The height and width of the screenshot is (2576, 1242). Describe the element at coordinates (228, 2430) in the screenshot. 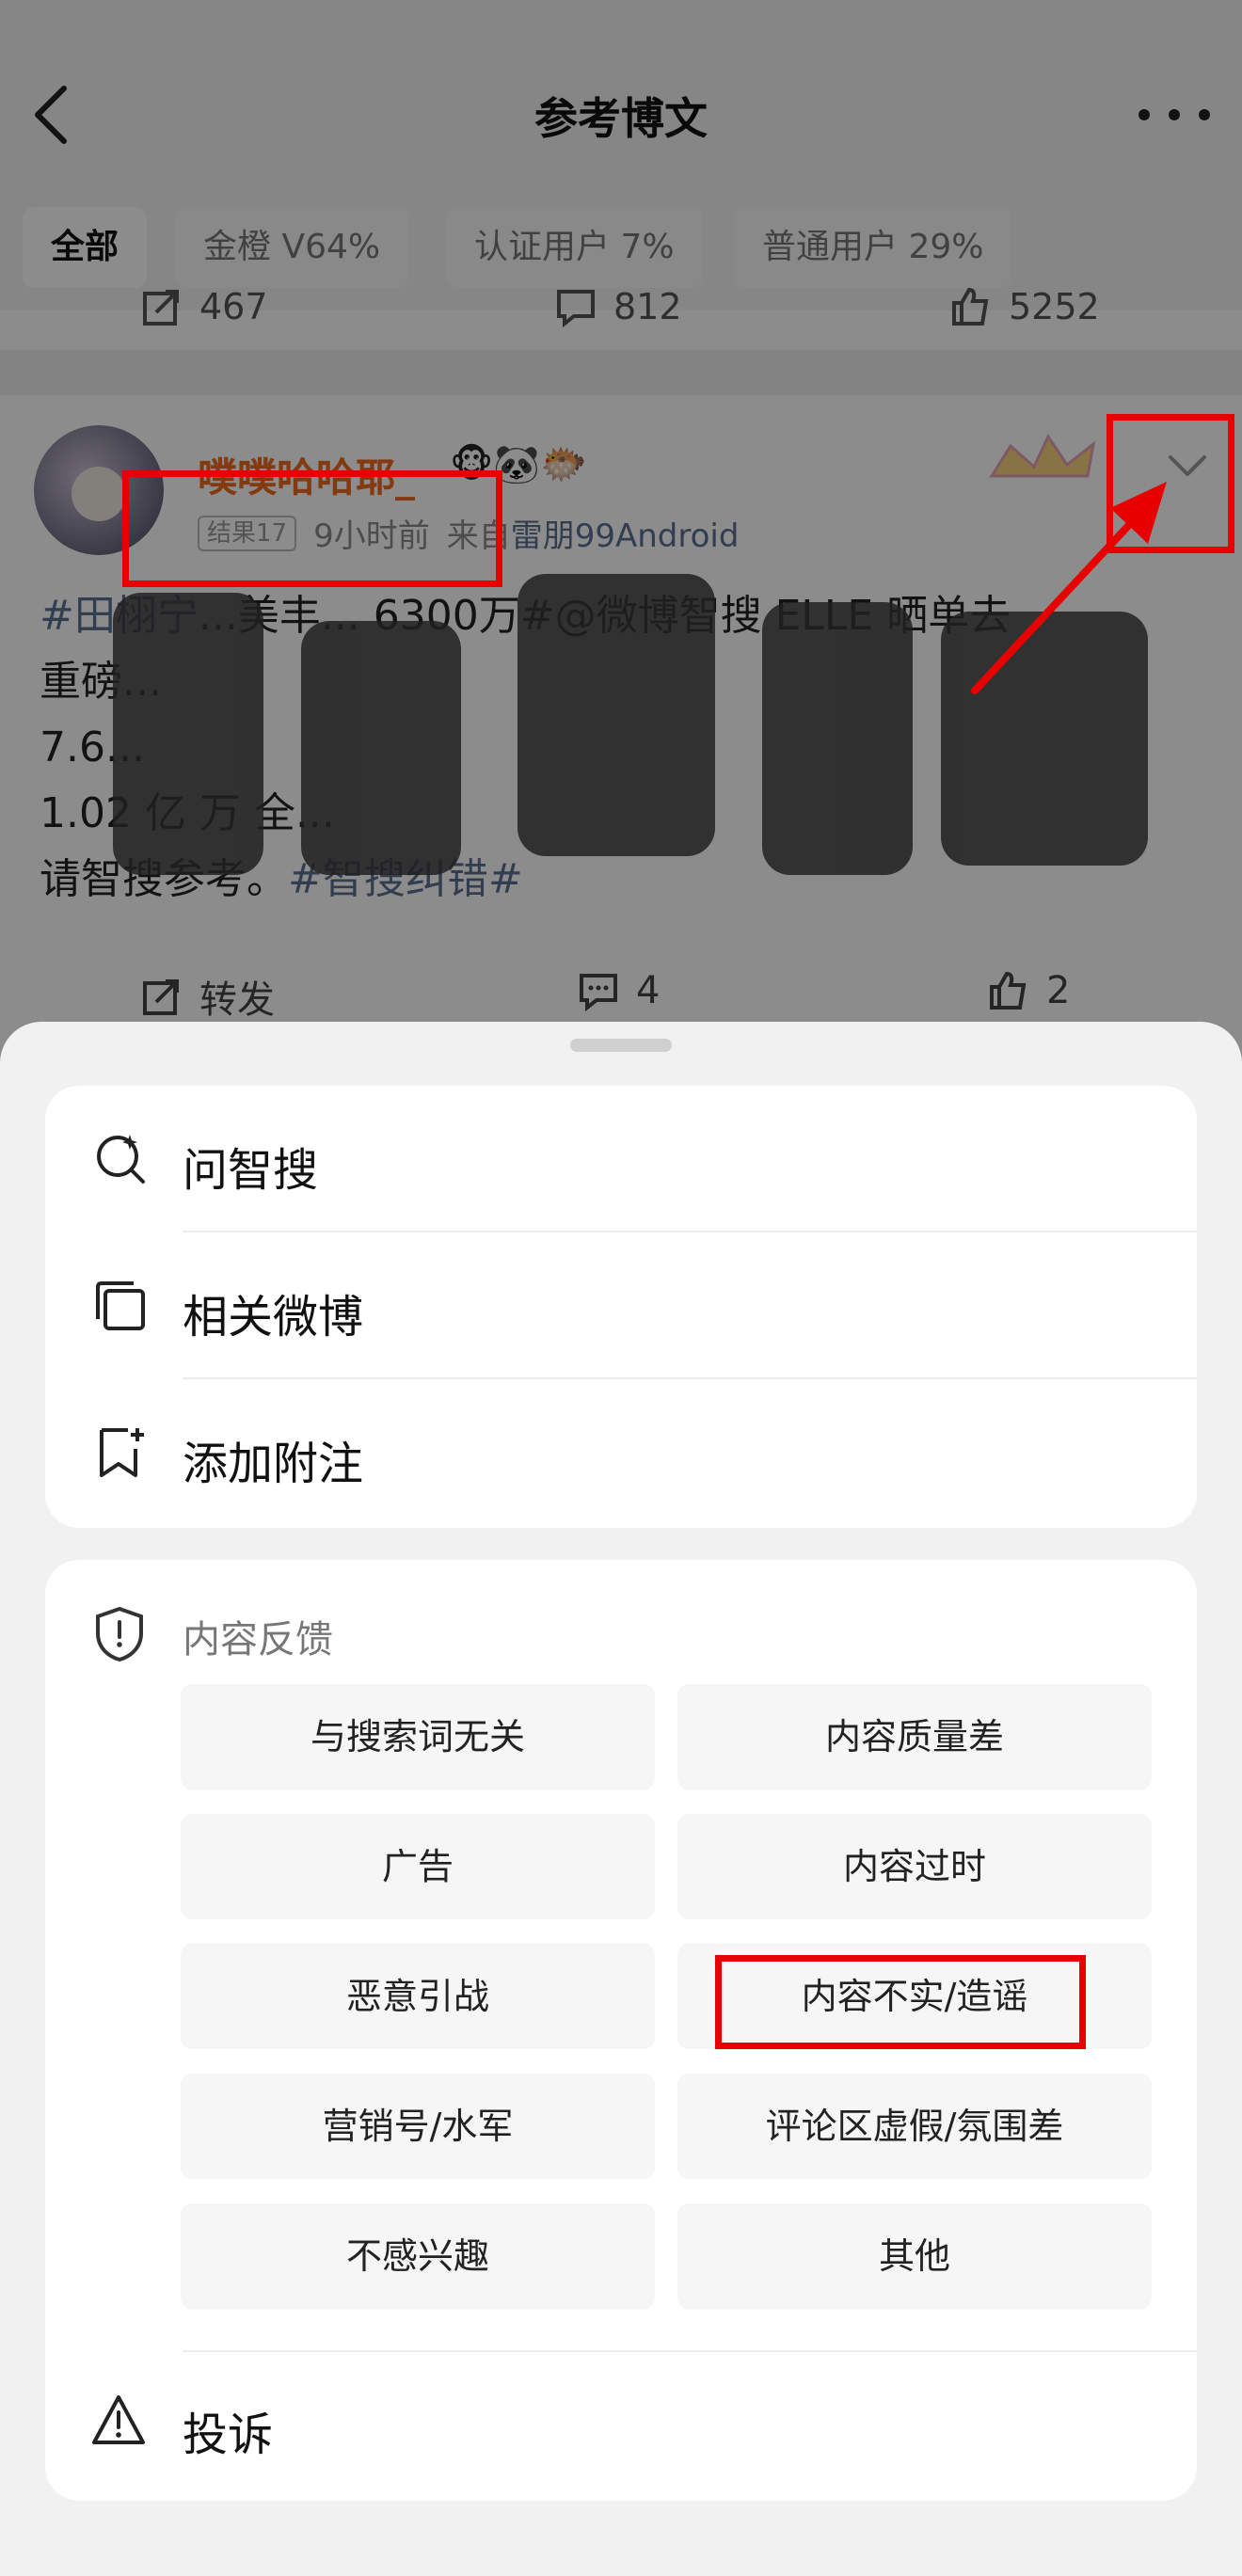

I see `report-button: 投诉` at that location.